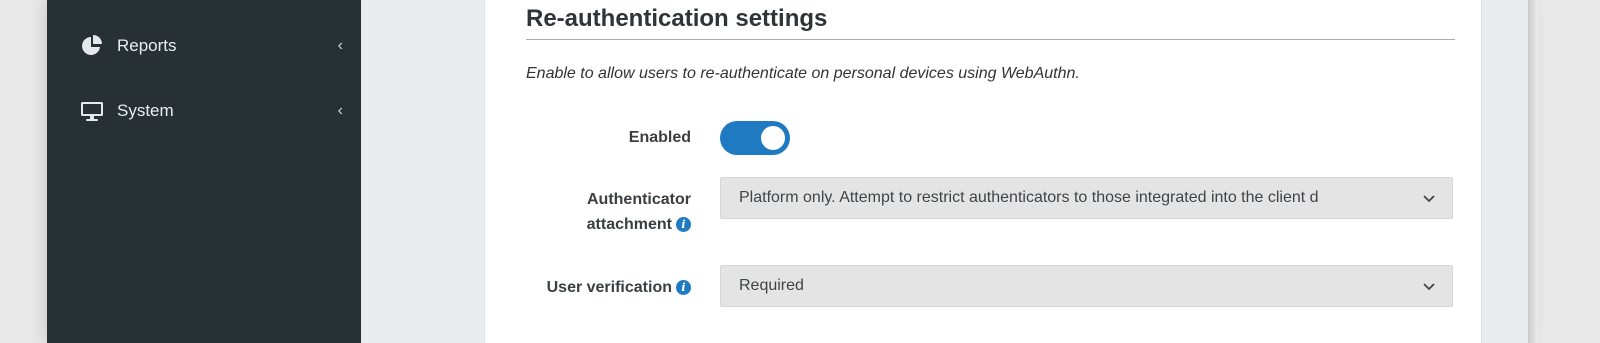 The image size is (1600, 343). I want to click on section-title: Re-authentication settings, so click(677, 18).